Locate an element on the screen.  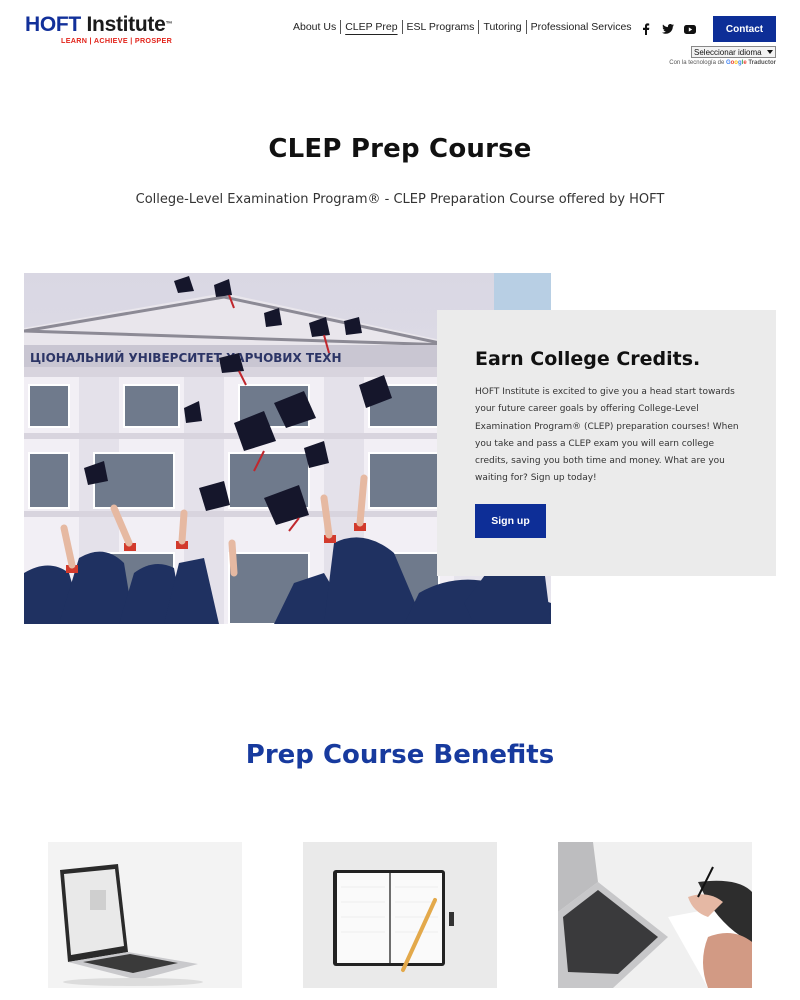
sign-up-button: Sign up is located at coordinates (510, 521).